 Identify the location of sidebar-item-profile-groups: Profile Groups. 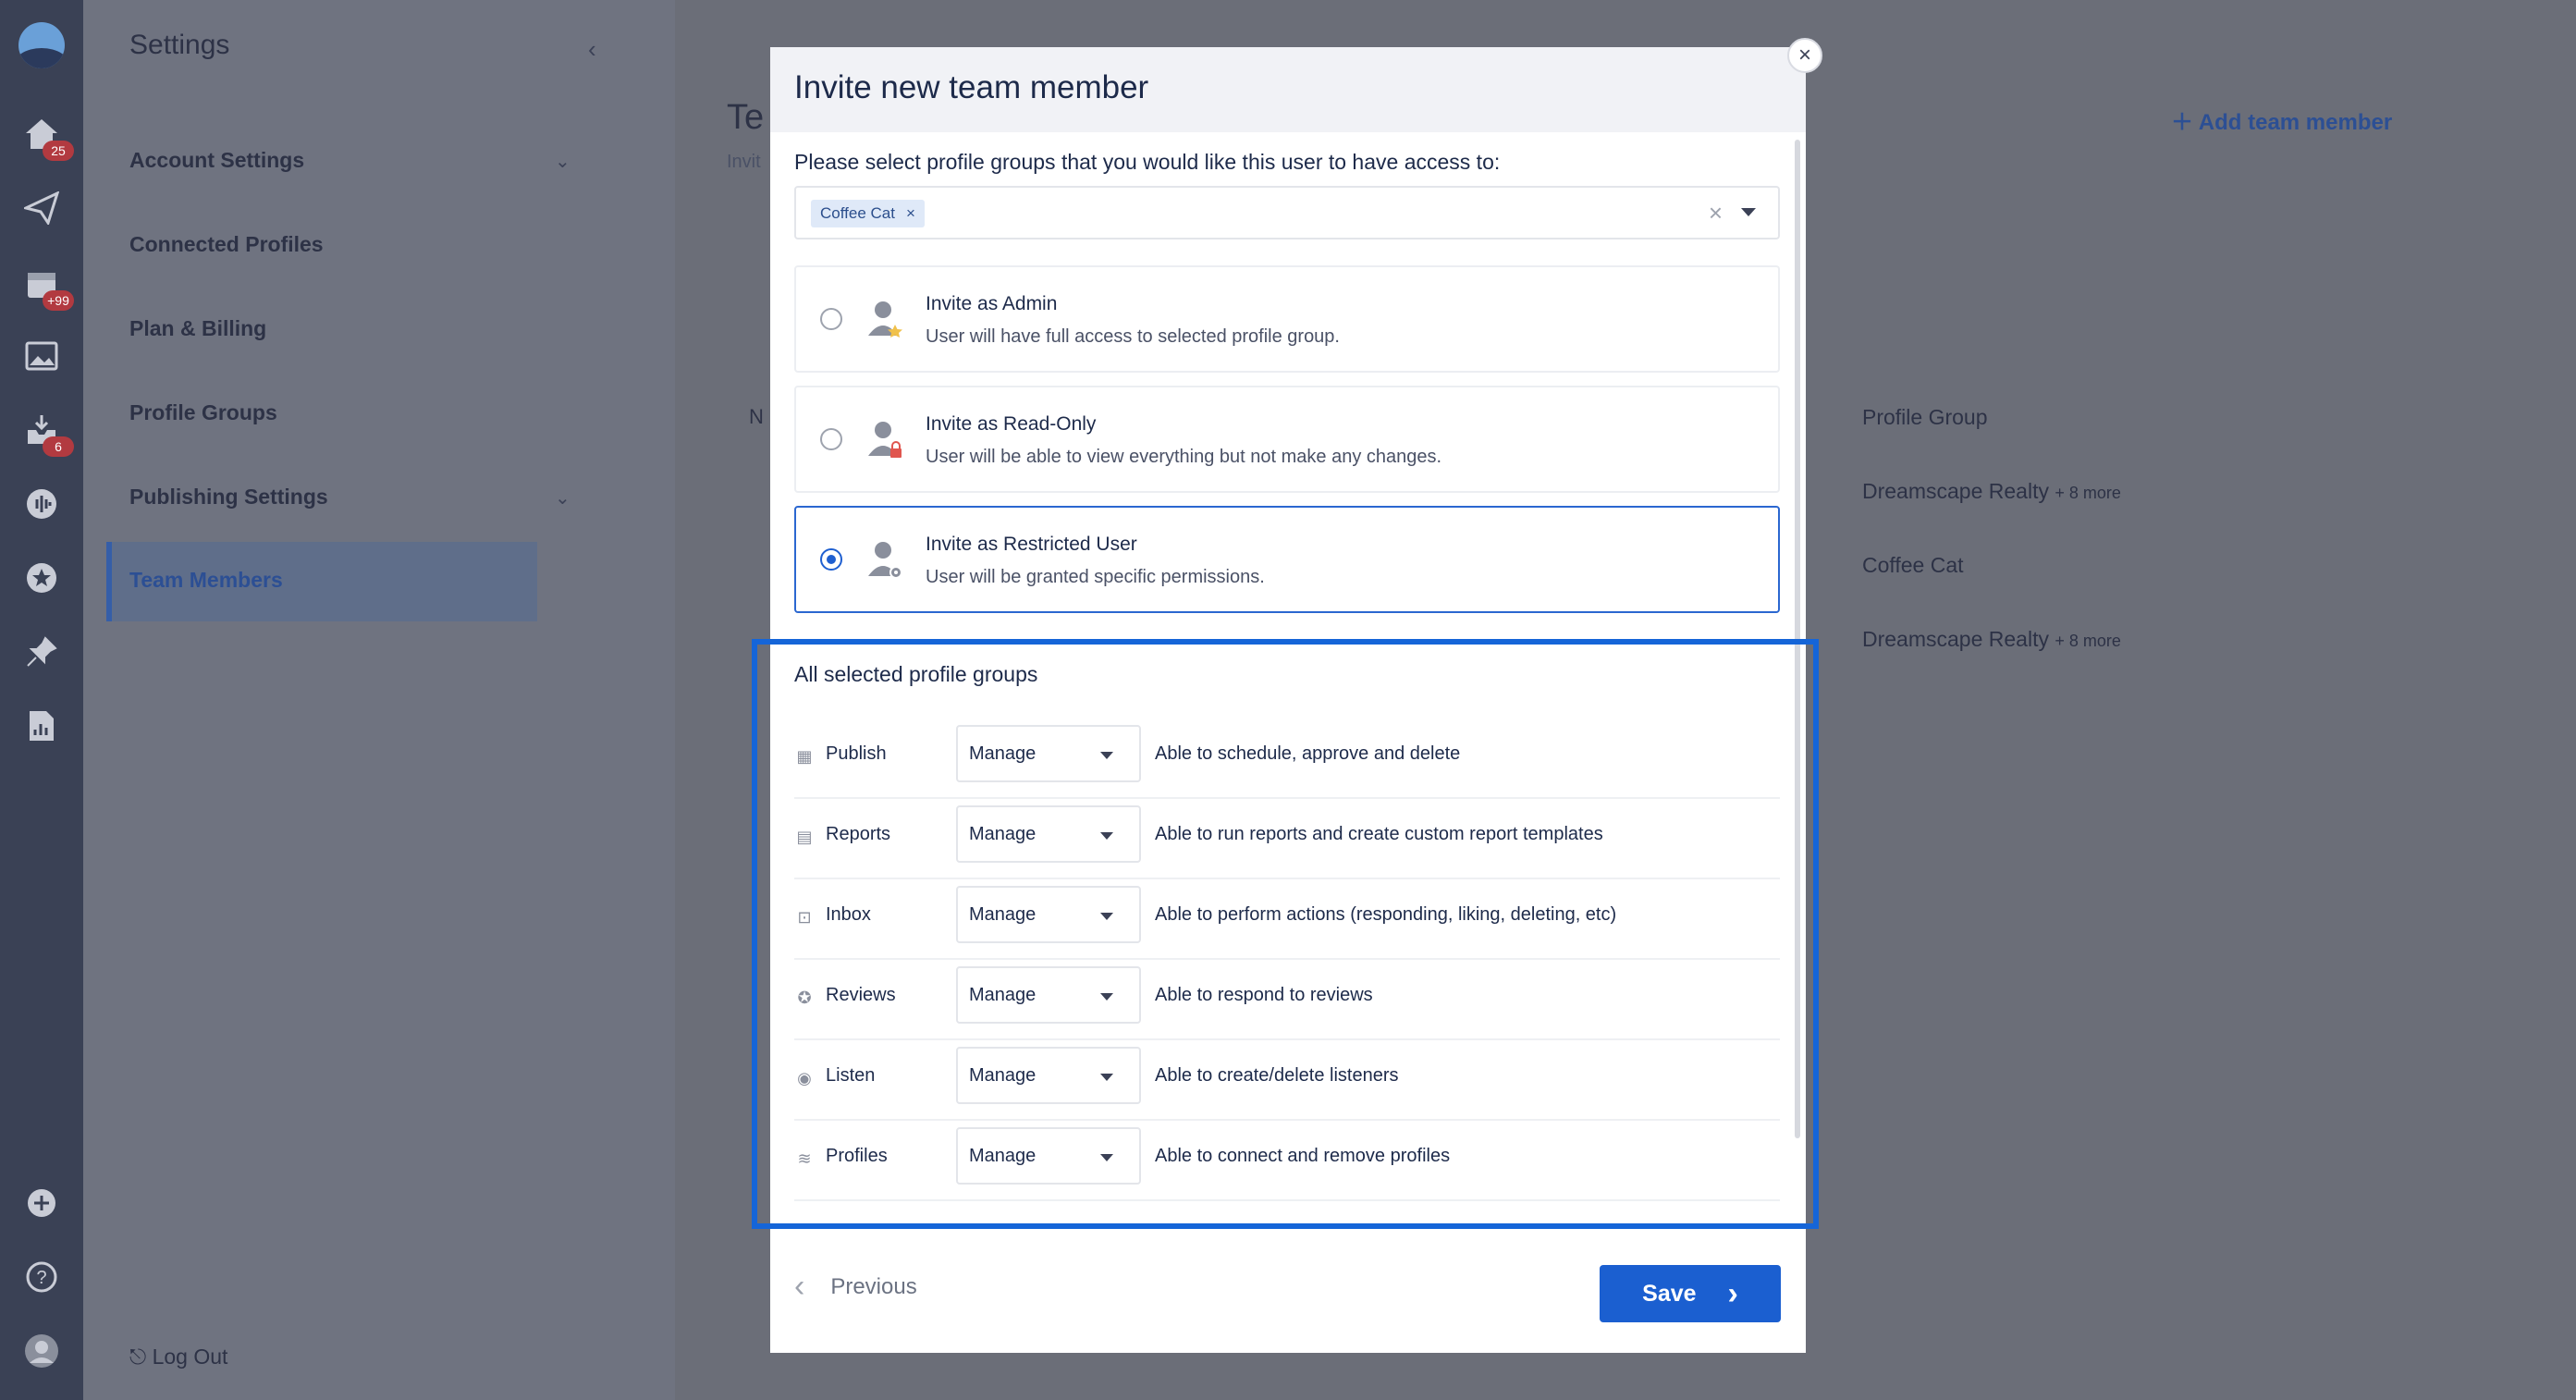
(203, 412).